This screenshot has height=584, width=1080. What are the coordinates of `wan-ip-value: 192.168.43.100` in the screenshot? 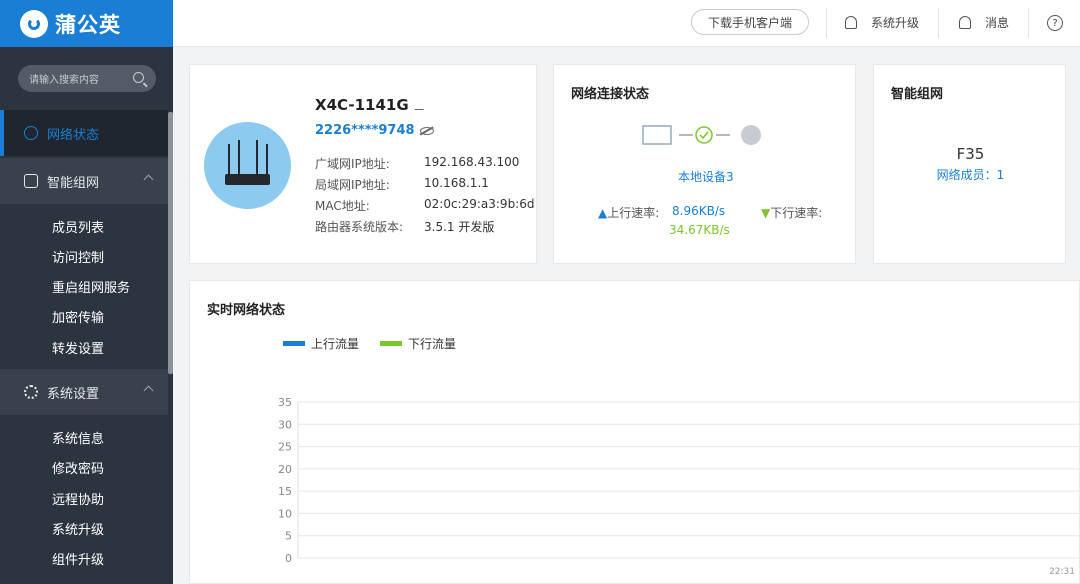 It's located at (472, 162).